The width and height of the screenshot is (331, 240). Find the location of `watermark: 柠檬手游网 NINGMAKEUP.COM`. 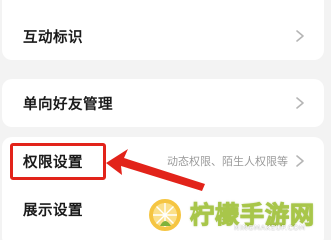

watermark: 柠檬手游网 NINGMAKEUP.COM is located at coordinates (233, 216).